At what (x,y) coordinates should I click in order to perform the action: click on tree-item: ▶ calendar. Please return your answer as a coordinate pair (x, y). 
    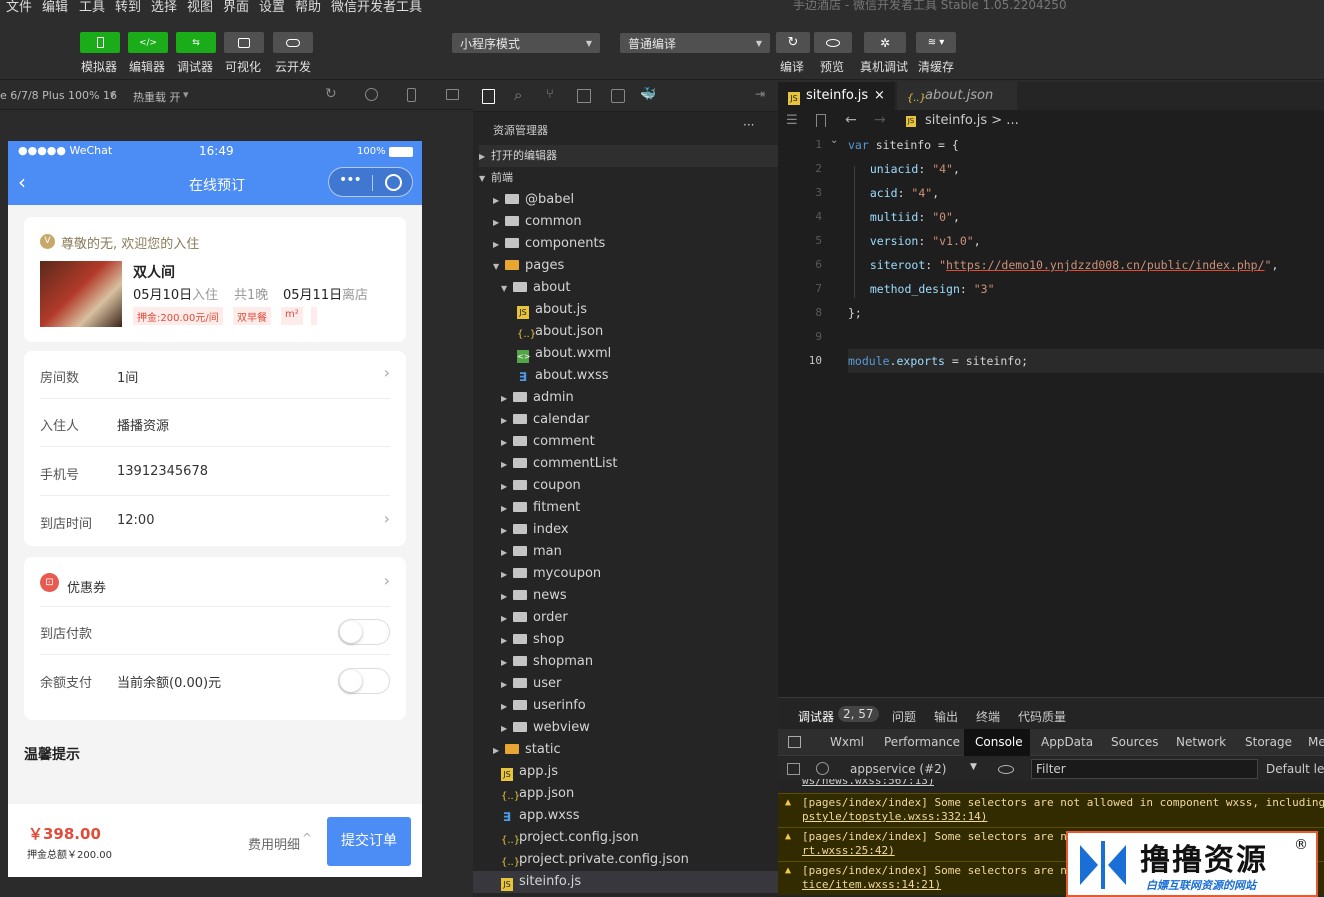
    Looking at the image, I should click on (545, 420).